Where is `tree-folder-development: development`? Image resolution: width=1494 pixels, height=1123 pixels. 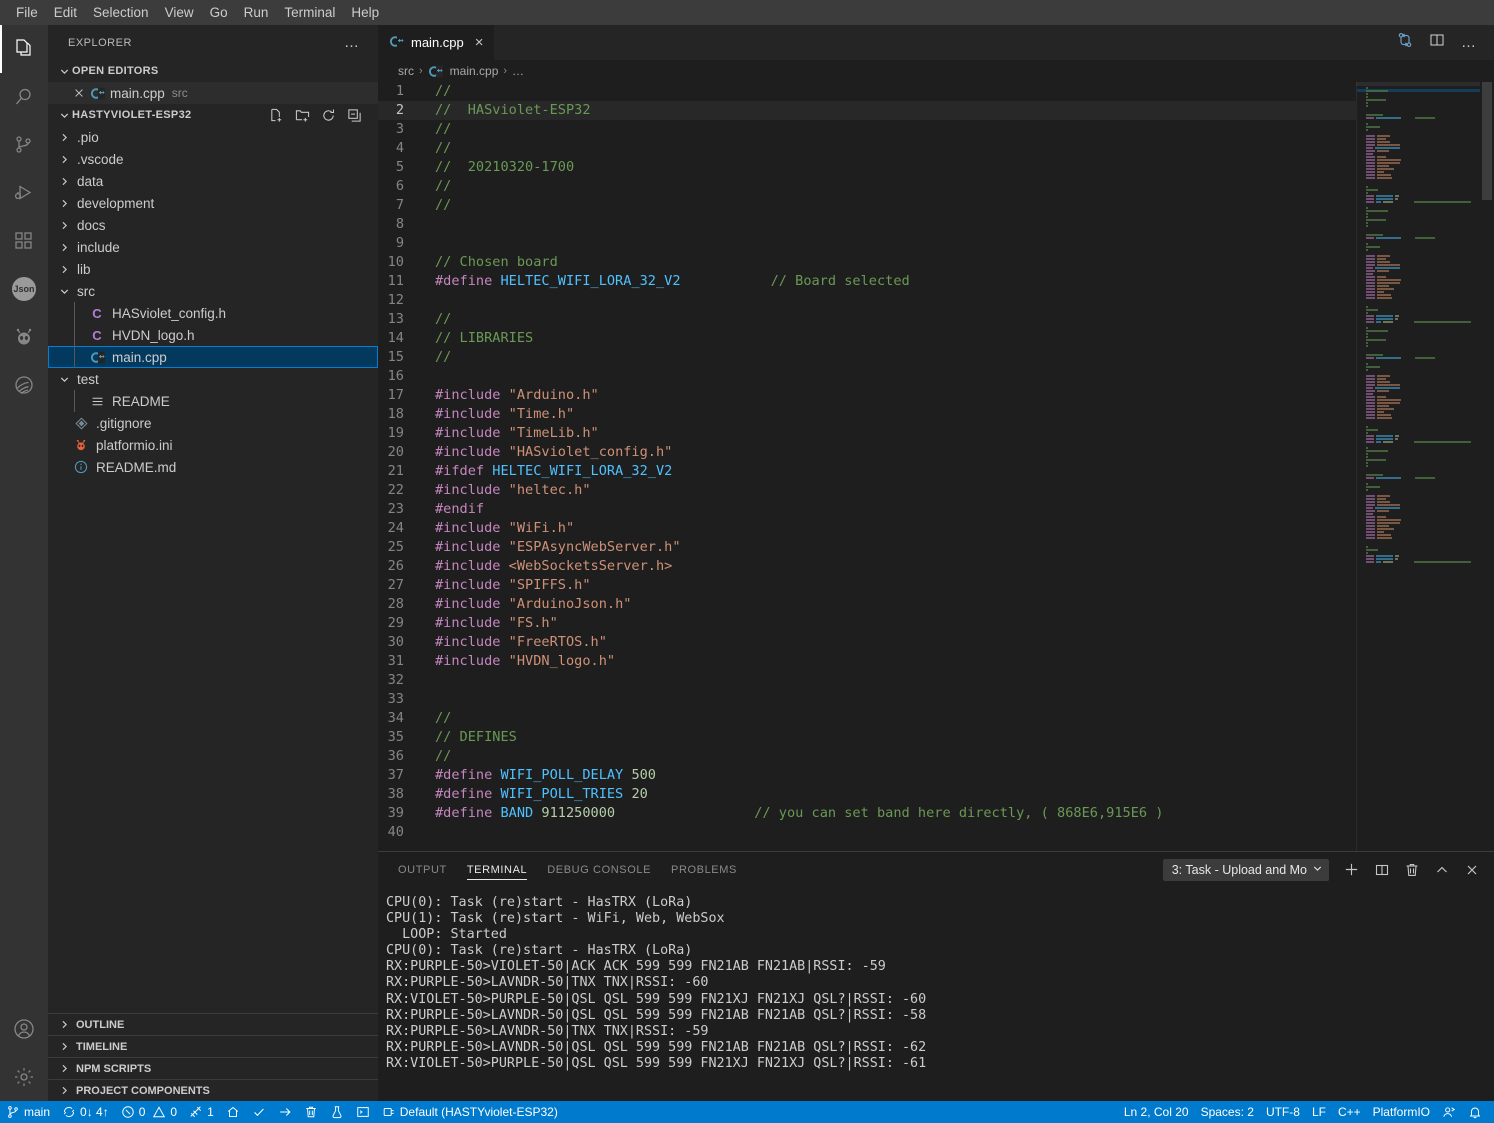
tree-folder-development: development is located at coordinates (213, 203).